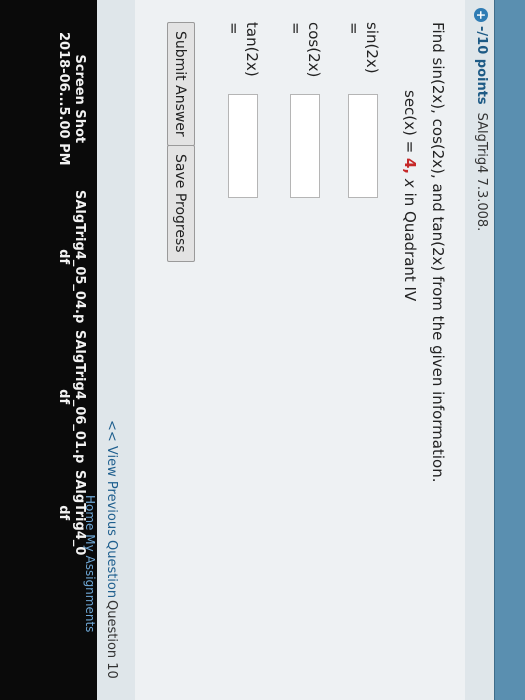  I want to click on cos-row: cos(2x) =, so click(305, 110).